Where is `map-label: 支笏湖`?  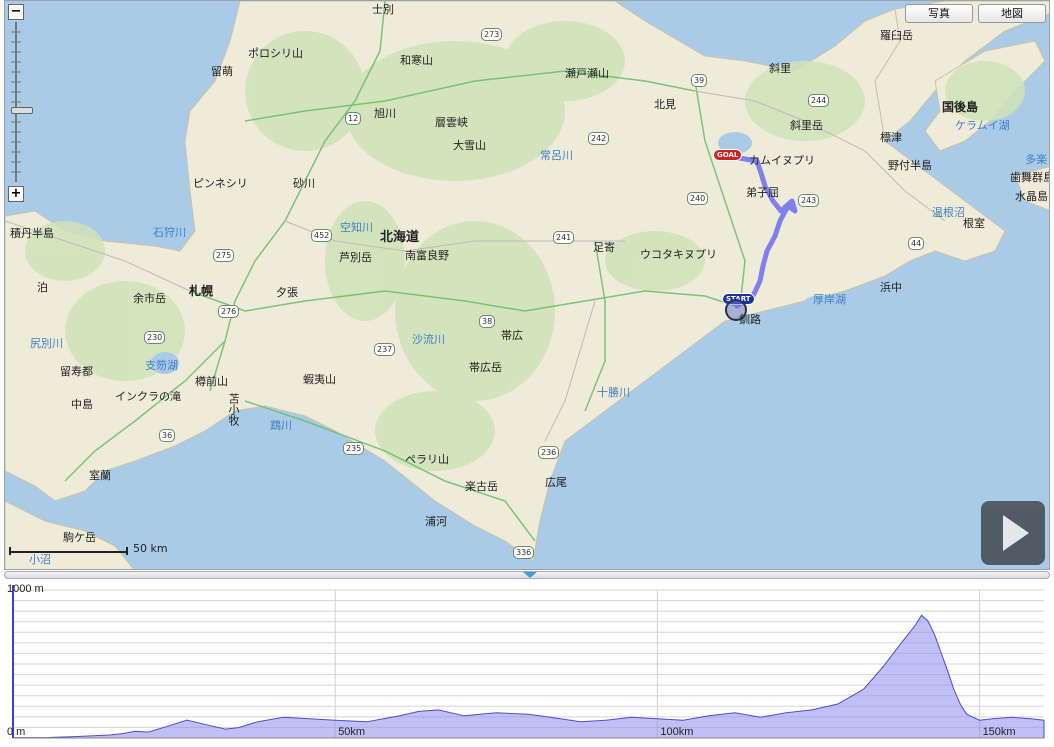 map-label: 支笏湖 is located at coordinates (161, 365).